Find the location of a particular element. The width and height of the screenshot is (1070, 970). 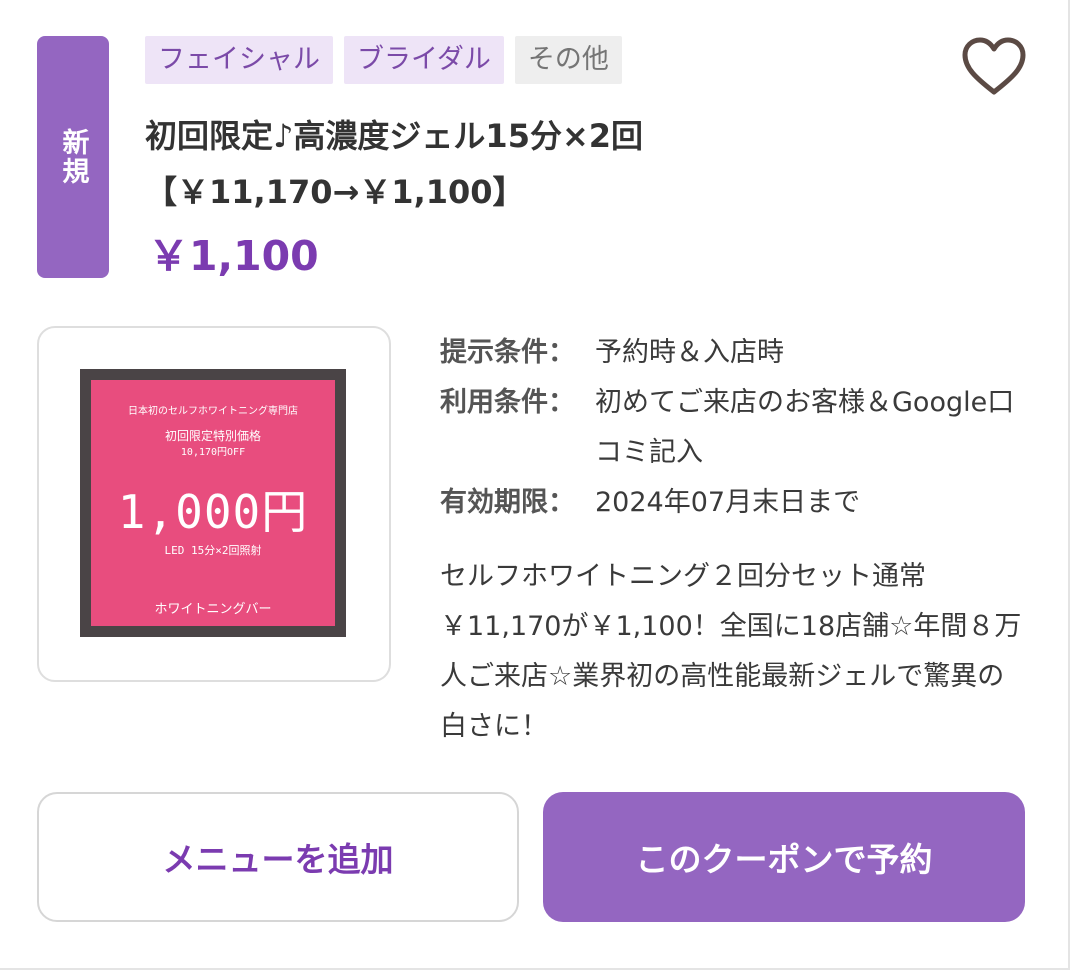

new-badge-label: 新規 is located at coordinates (73, 157).